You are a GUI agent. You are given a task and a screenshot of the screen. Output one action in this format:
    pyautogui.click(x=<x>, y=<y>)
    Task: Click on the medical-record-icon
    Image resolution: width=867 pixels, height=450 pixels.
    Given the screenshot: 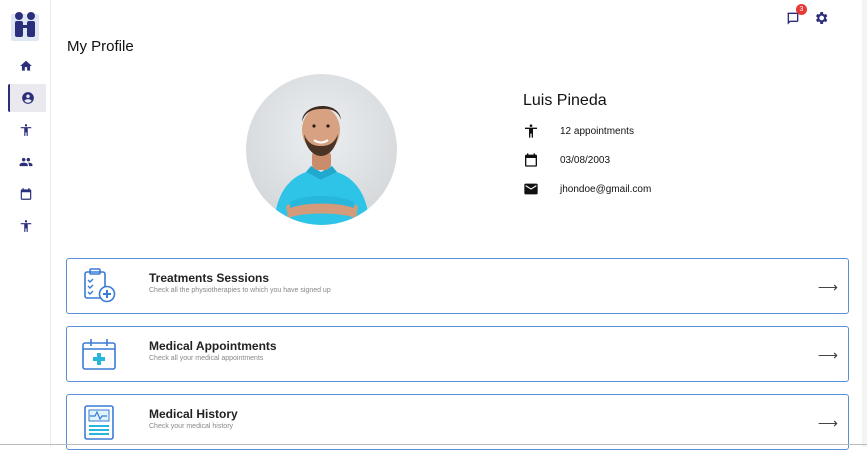 What is the action you would take?
    pyautogui.click(x=99, y=422)
    